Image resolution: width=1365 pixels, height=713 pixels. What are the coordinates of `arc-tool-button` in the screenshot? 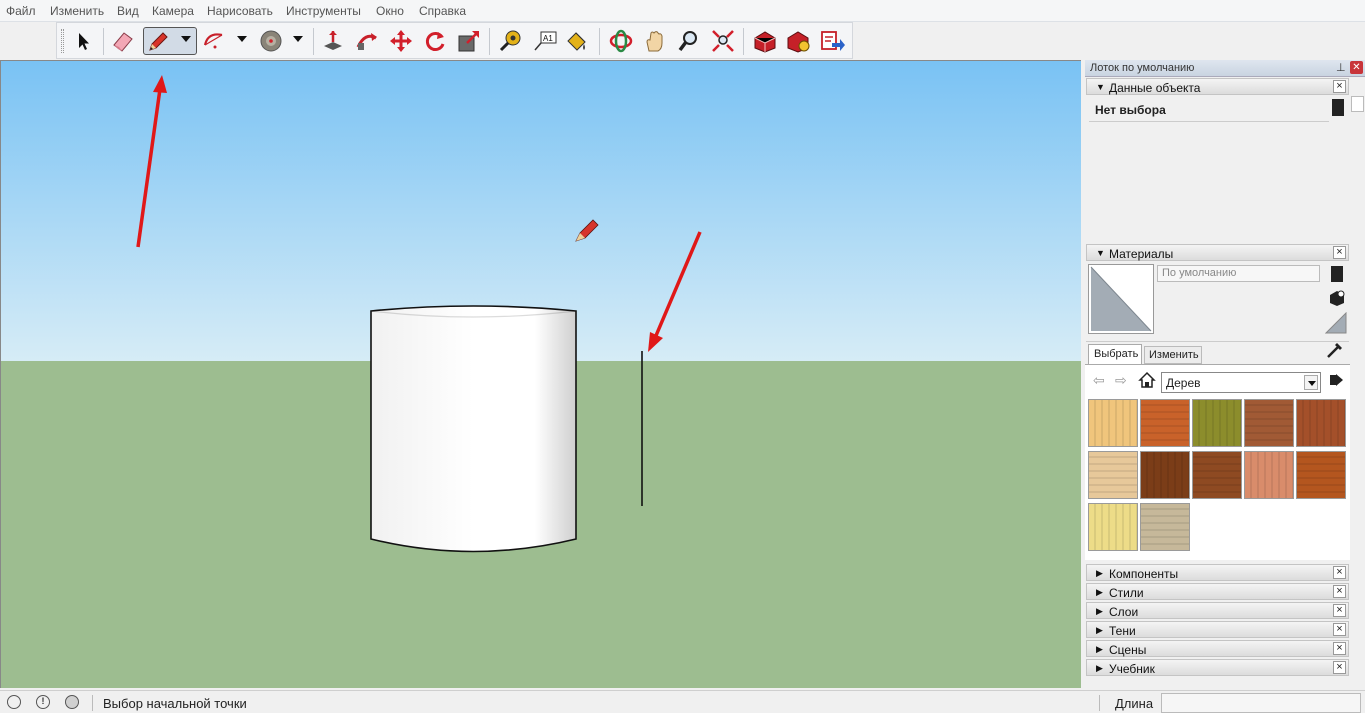 It's located at (215, 41).